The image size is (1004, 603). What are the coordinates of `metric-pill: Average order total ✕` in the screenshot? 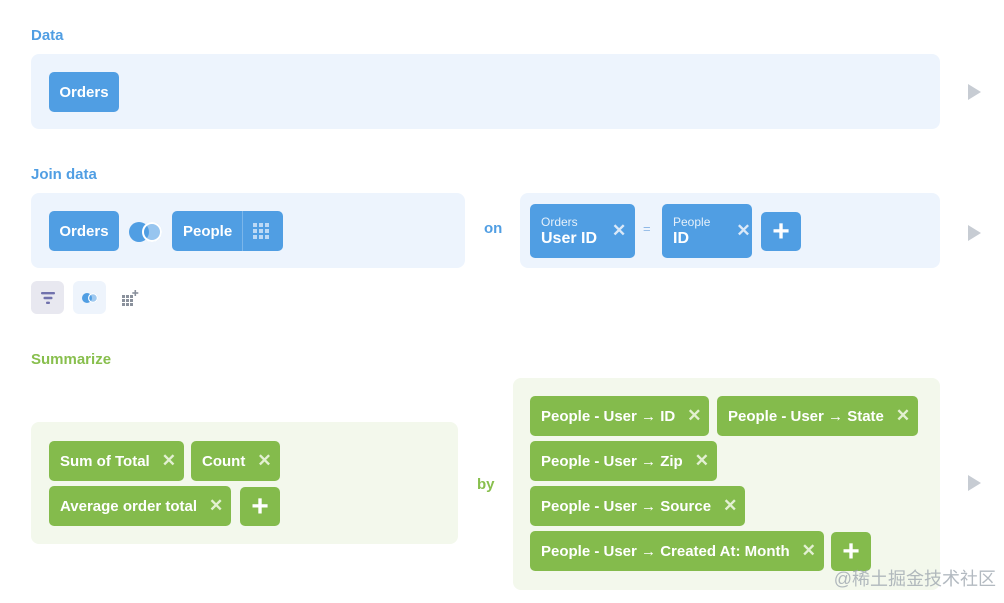 It's located at (140, 506).